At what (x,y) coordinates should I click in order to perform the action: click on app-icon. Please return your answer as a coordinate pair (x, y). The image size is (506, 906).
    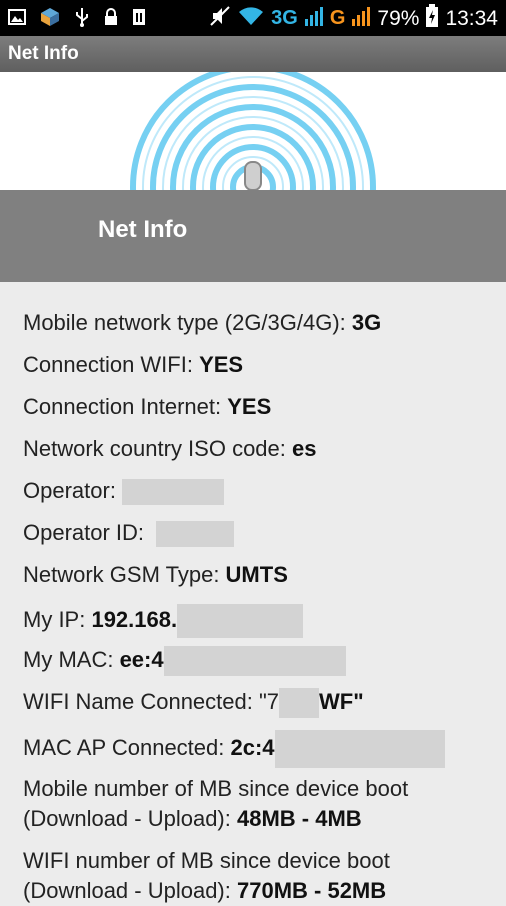
    Looking at the image, I should click on (50, 19).